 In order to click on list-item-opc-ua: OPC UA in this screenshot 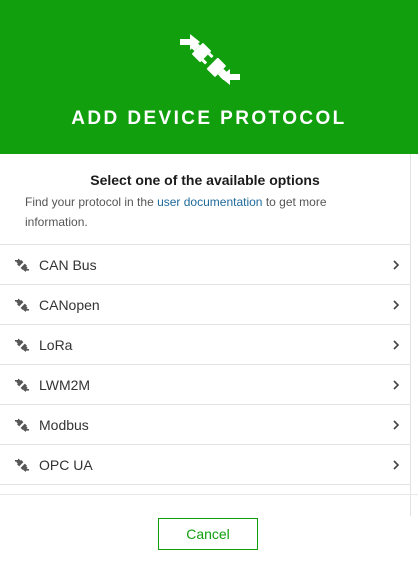, I will do `click(205, 465)`.